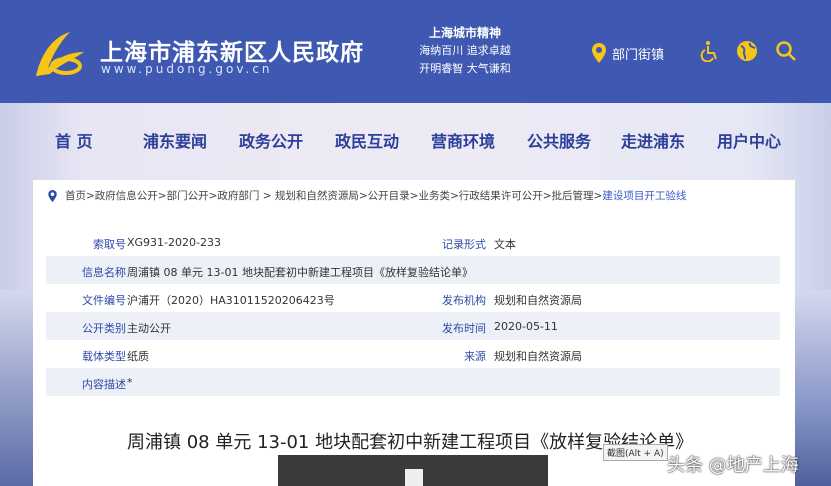 Image resolution: width=831 pixels, height=486 pixels. I want to click on info-label: 公开类别, so click(104, 328).